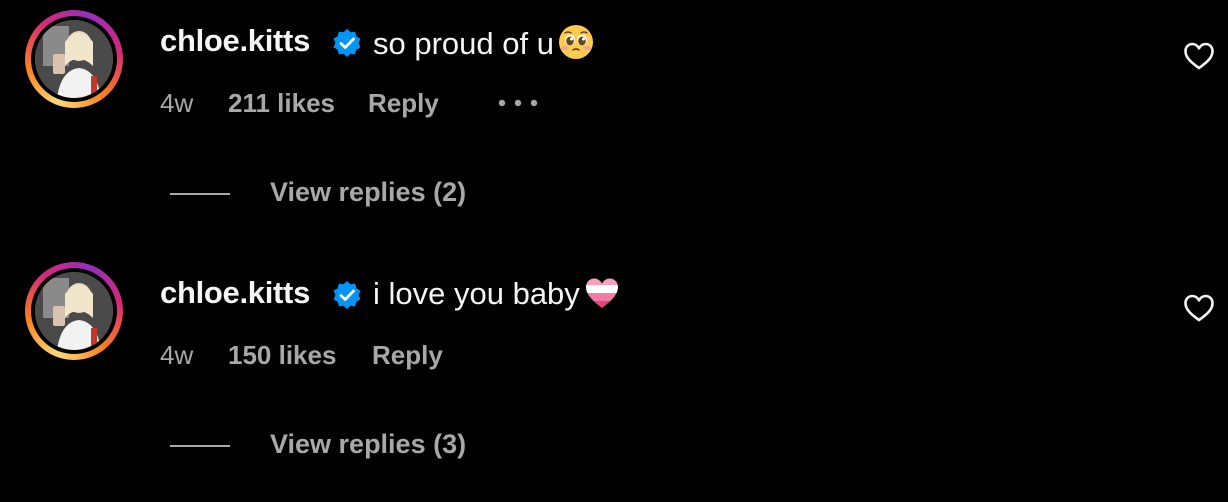 This screenshot has height=502, width=1228. Describe the element at coordinates (575, 42) in the screenshot. I see `pleading-face-emoji-icon` at that location.